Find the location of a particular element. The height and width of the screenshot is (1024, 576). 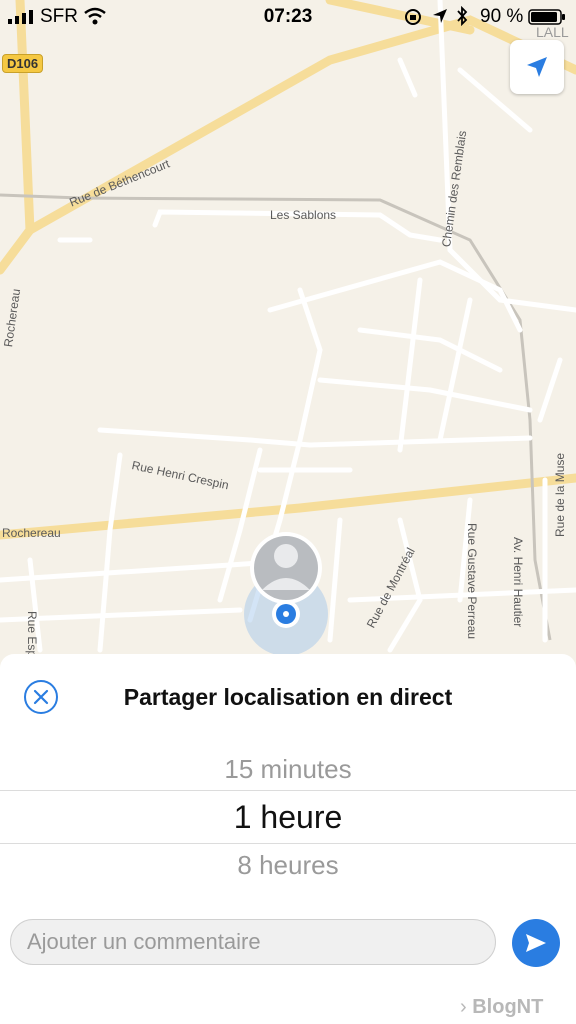

street-label-esp: Rue Esp is located at coordinates (32, 634).